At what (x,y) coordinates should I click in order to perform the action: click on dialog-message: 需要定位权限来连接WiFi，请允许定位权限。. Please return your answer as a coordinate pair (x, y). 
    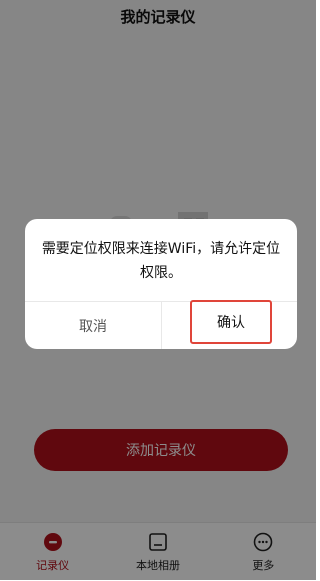
    Looking at the image, I should click on (161, 261).